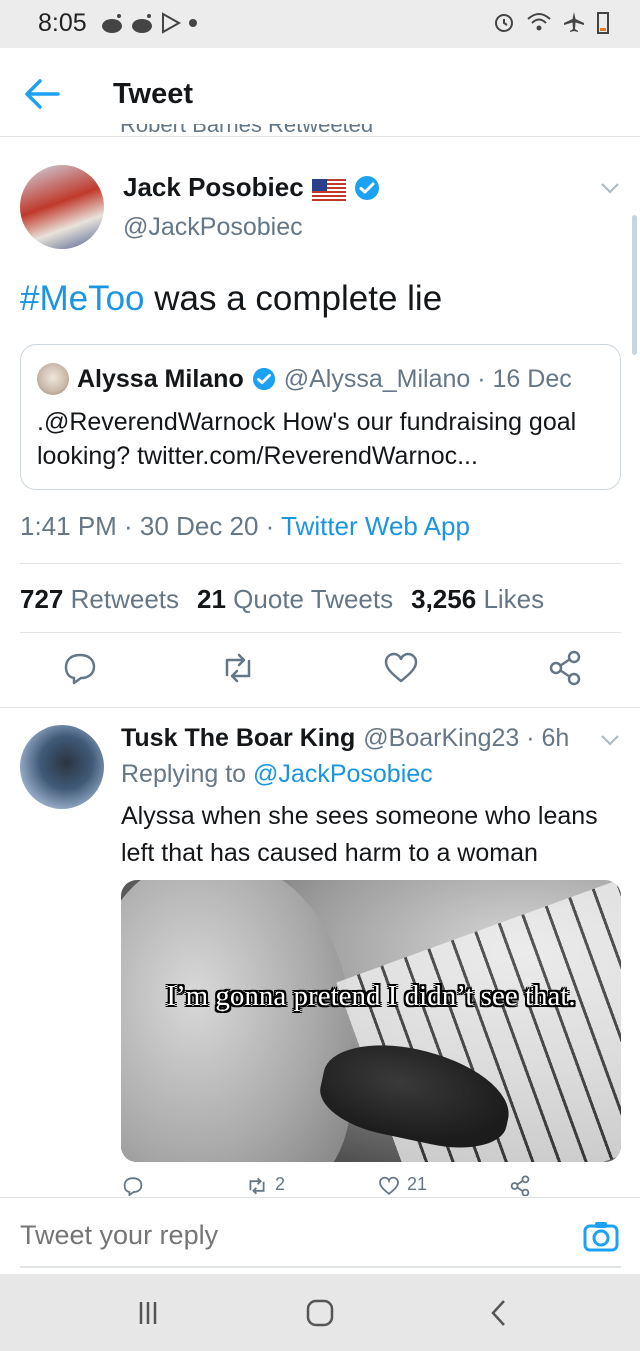 The height and width of the screenshot is (1351, 640). Describe the element at coordinates (514, 599) in the screenshot. I see `likes-label: Likes` at that location.